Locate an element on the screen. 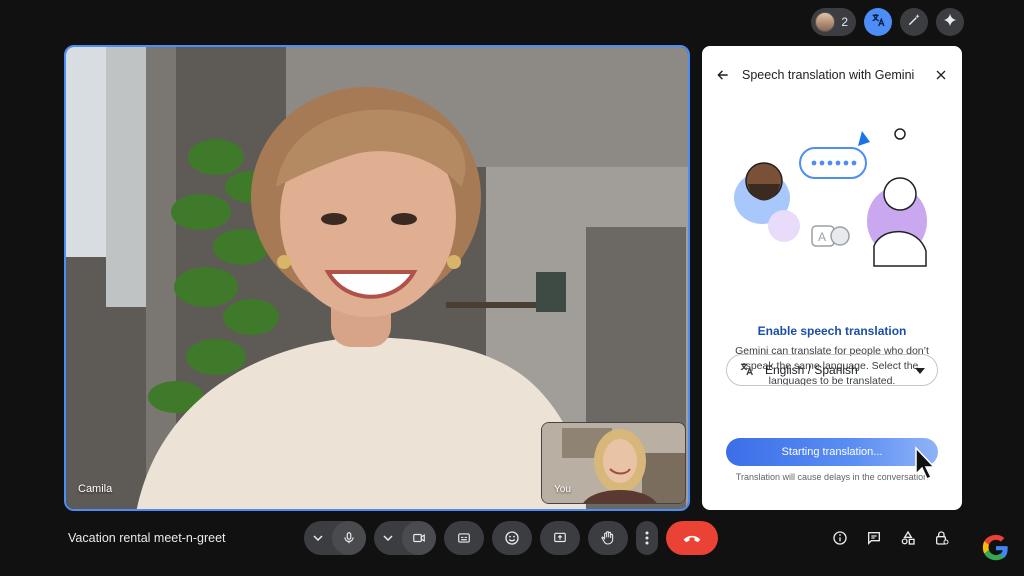 The width and height of the screenshot is (1024, 576). host-controls-button is located at coordinates (942, 538).